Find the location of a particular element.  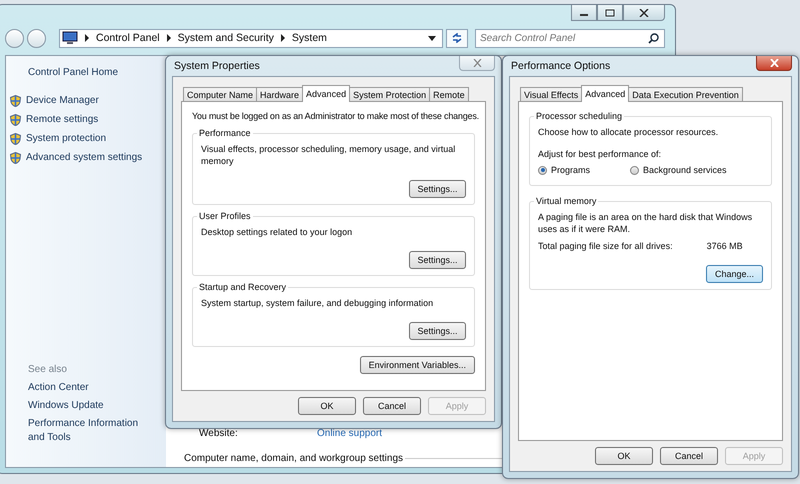

address-bar: Control Panel System and Security System is located at coordinates (251, 38).